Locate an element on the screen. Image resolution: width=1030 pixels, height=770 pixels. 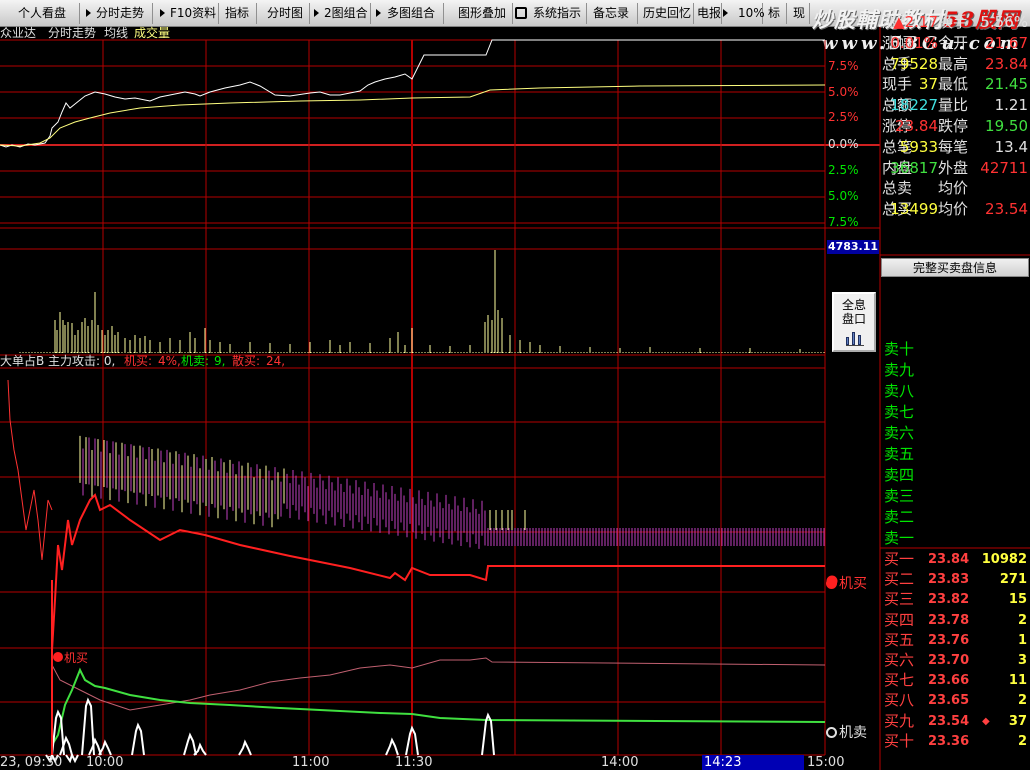
buy-row: 买十 23.36 2 is located at coordinates (956, 741).